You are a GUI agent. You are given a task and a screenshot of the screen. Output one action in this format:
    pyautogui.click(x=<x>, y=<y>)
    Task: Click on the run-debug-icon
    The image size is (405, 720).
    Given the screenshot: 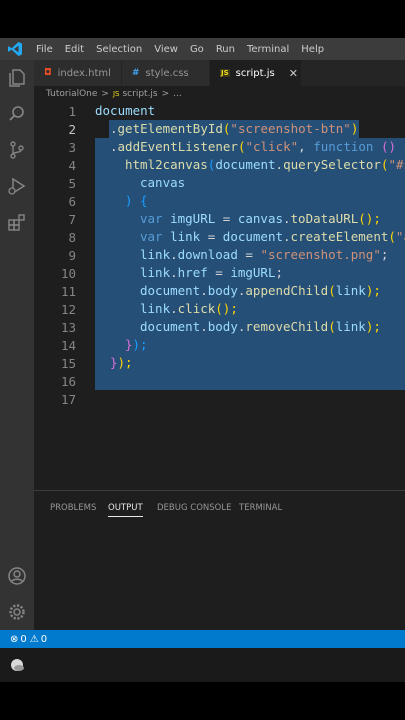 What is the action you would take?
    pyautogui.click(x=17, y=186)
    